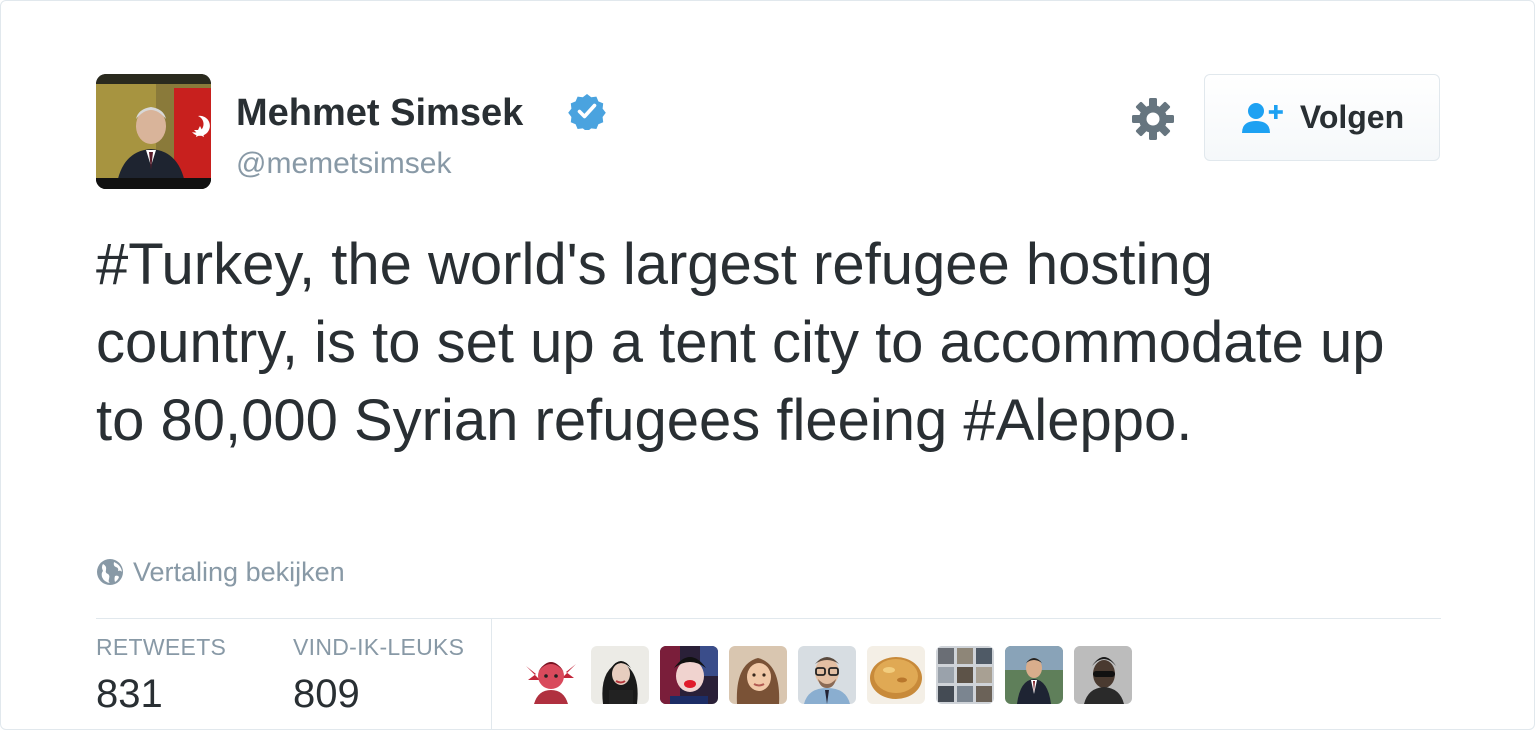 This screenshot has height=730, width=1537. Describe the element at coordinates (1153, 119) in the screenshot. I see `gear-icon` at that location.